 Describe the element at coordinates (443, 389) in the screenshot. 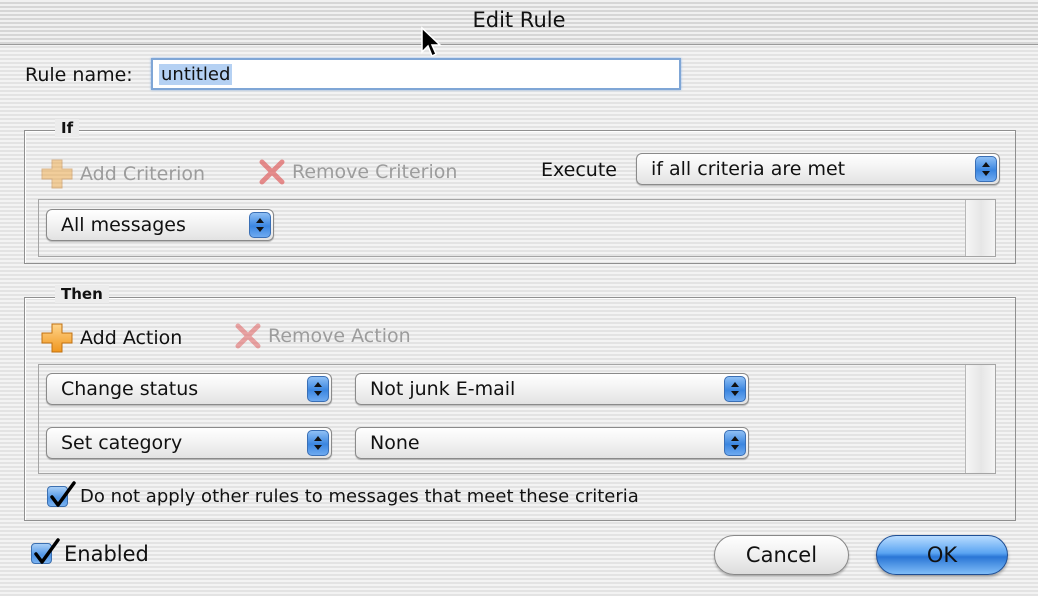

I see `action-1-setting: Not junk E-mail` at that location.